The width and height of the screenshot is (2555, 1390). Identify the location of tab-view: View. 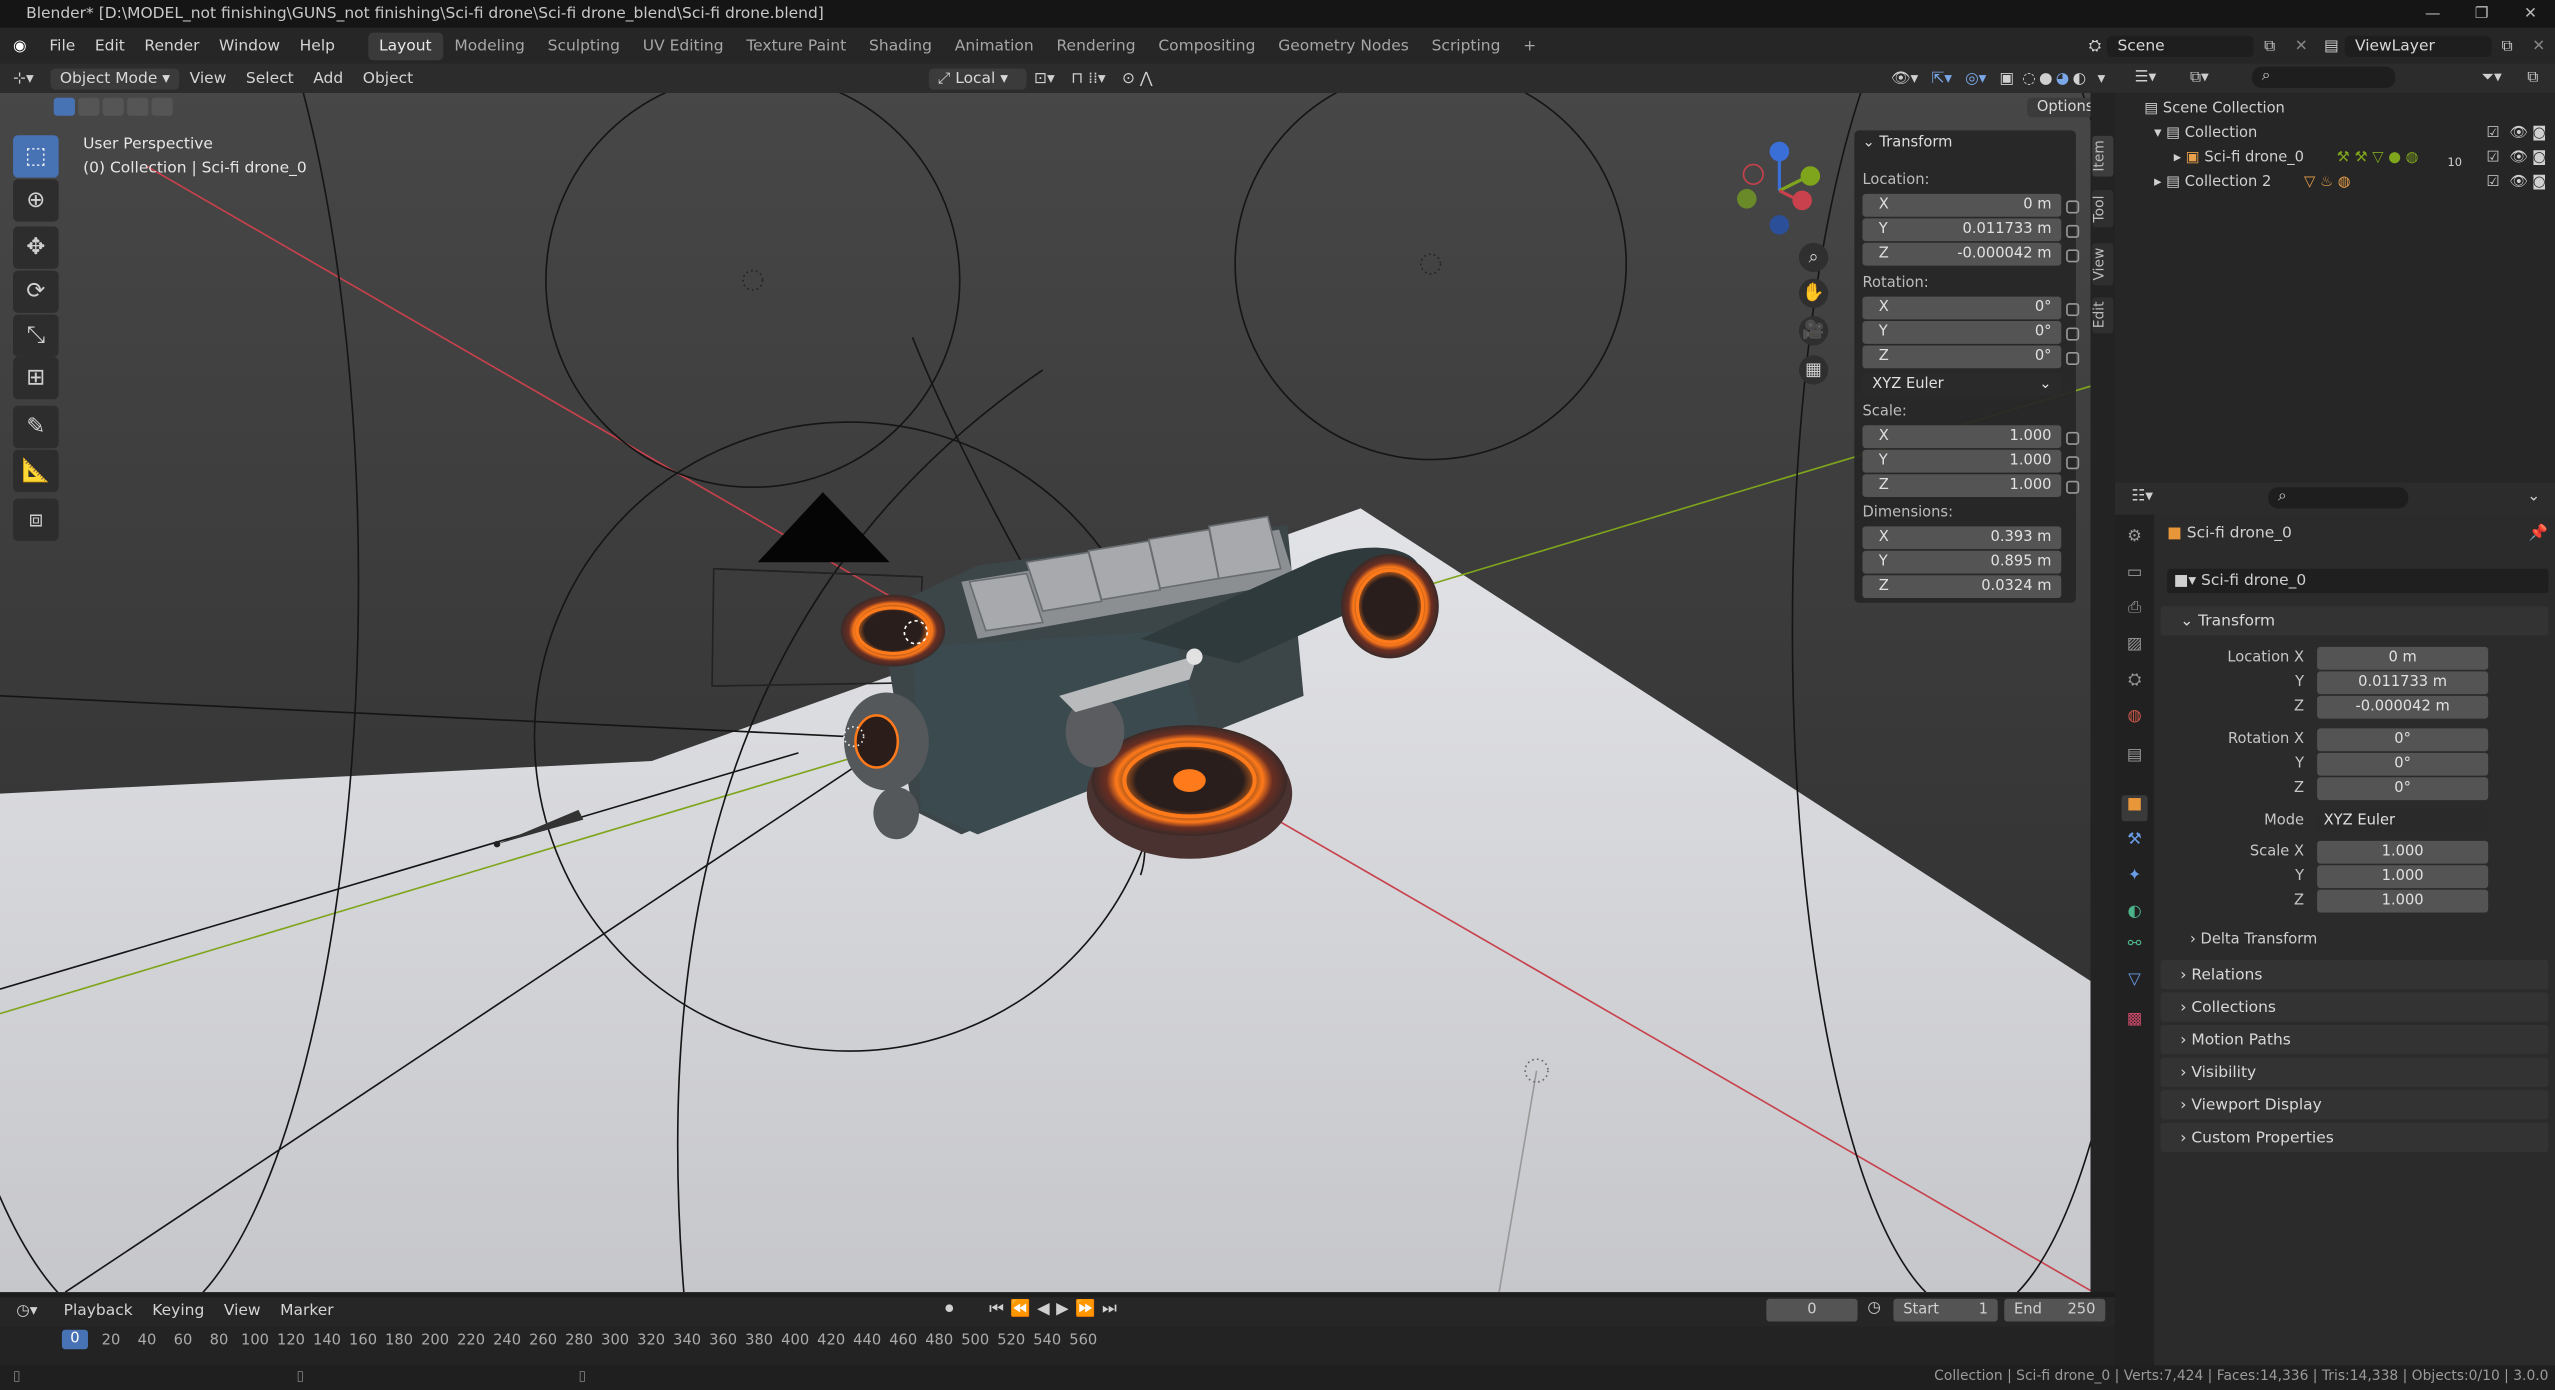
(2103, 264).